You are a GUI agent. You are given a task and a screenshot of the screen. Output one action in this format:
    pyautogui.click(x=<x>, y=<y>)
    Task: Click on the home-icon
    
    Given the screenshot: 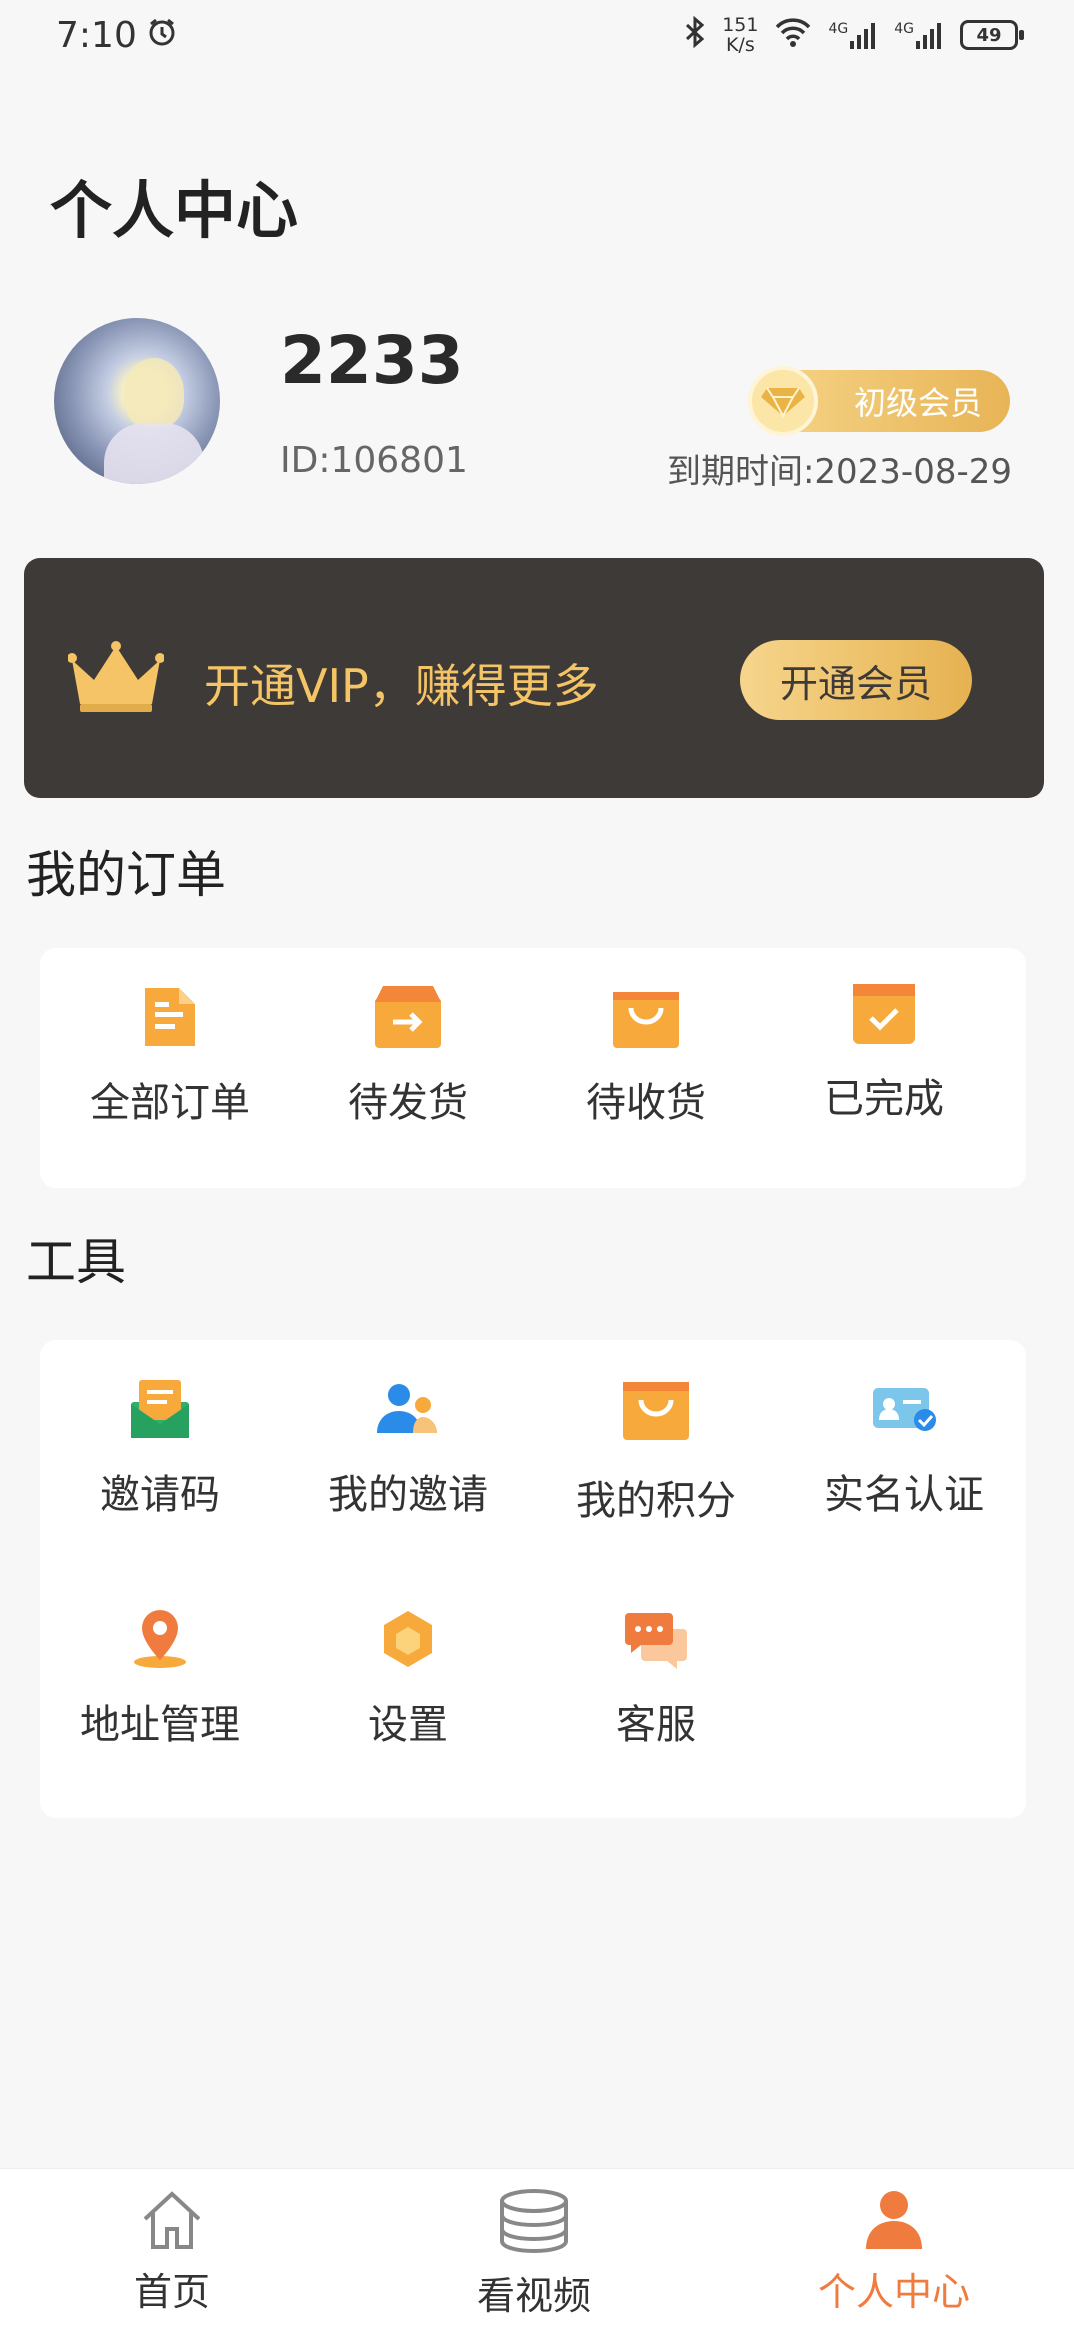 What is the action you would take?
    pyautogui.click(x=172, y=2222)
    